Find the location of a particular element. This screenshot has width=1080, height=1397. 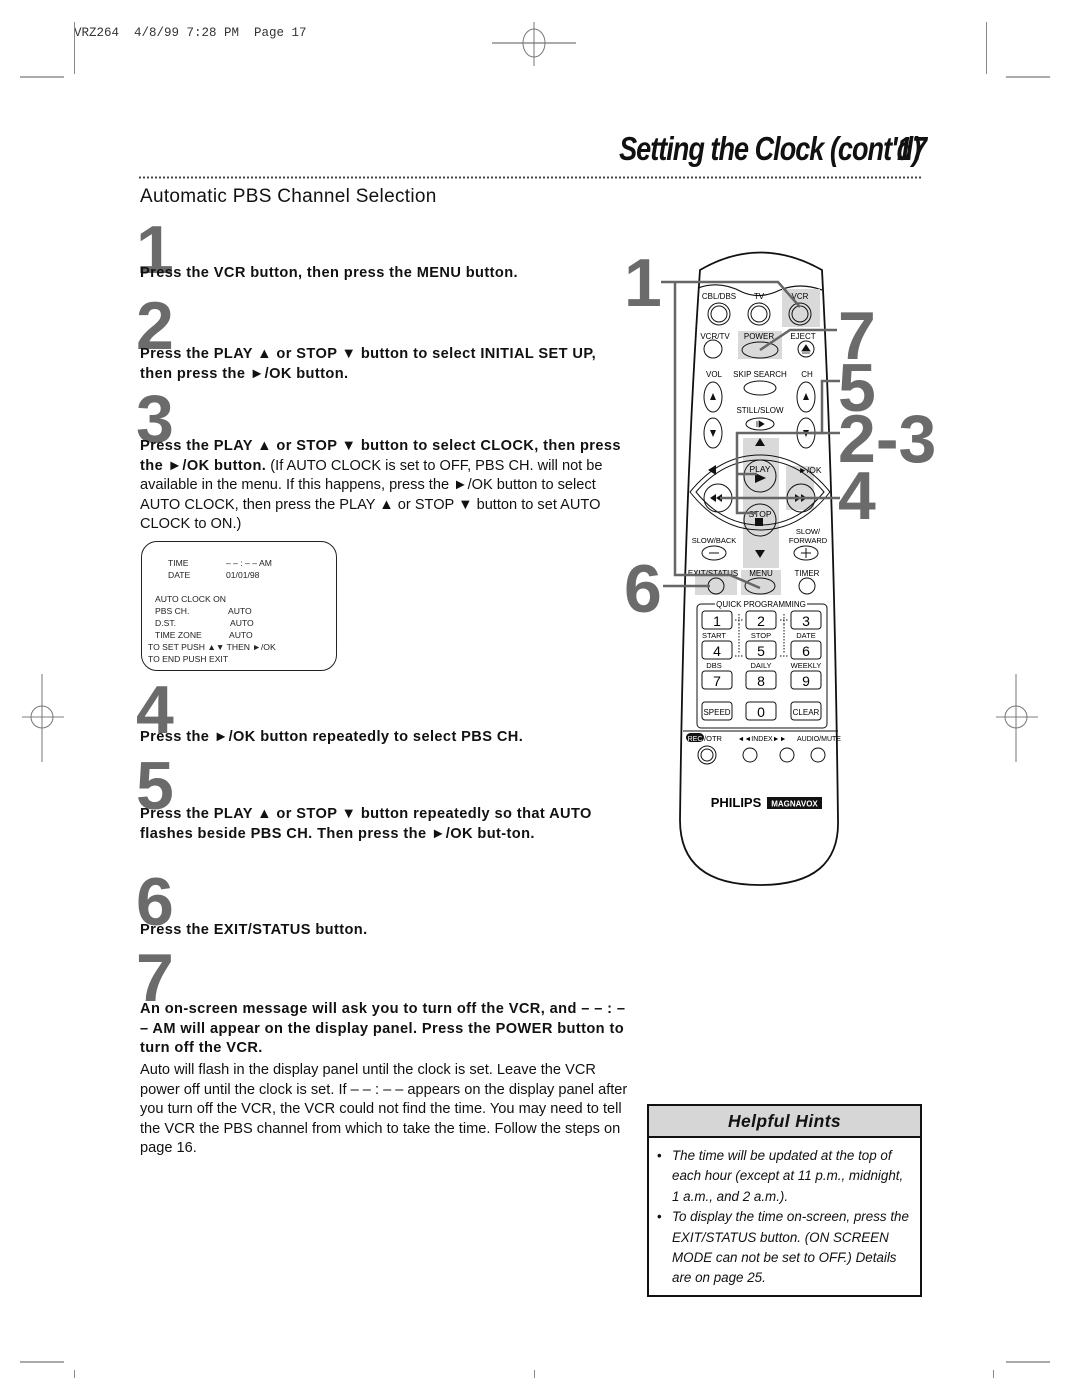

page-number: 17 is located at coordinates (912, 148).